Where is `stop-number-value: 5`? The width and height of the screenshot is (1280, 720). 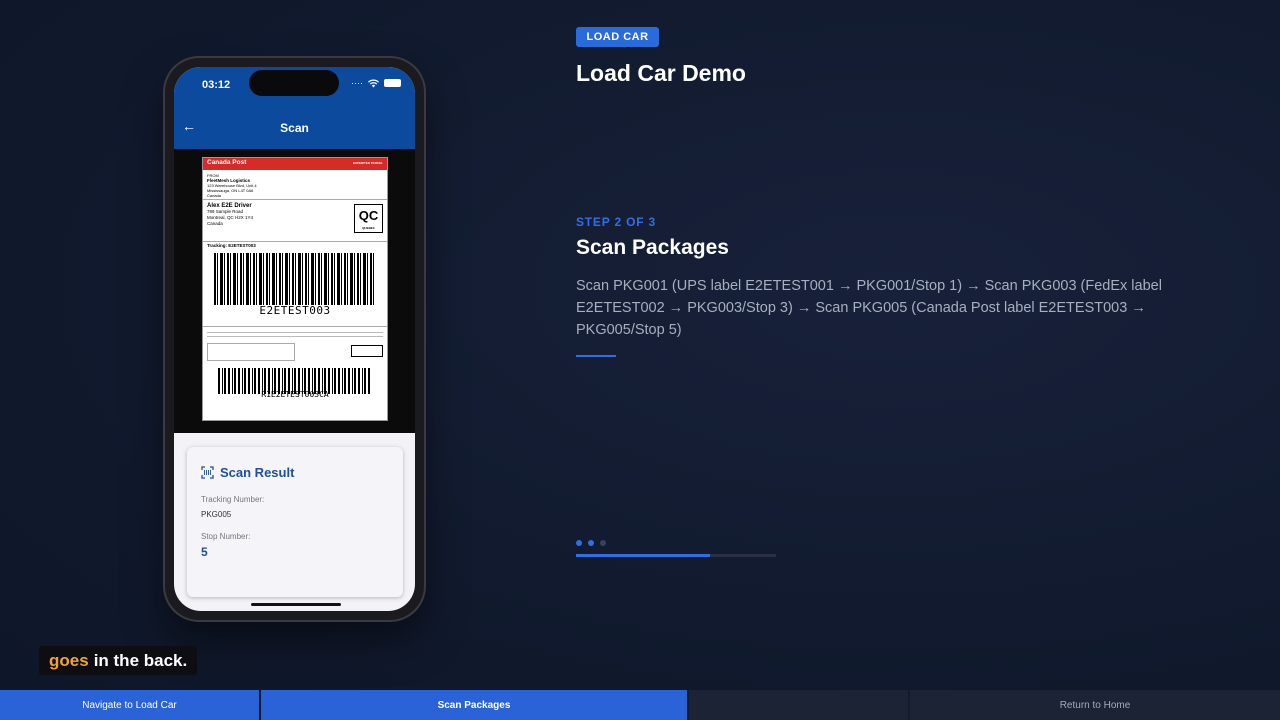 stop-number-value: 5 is located at coordinates (204, 552).